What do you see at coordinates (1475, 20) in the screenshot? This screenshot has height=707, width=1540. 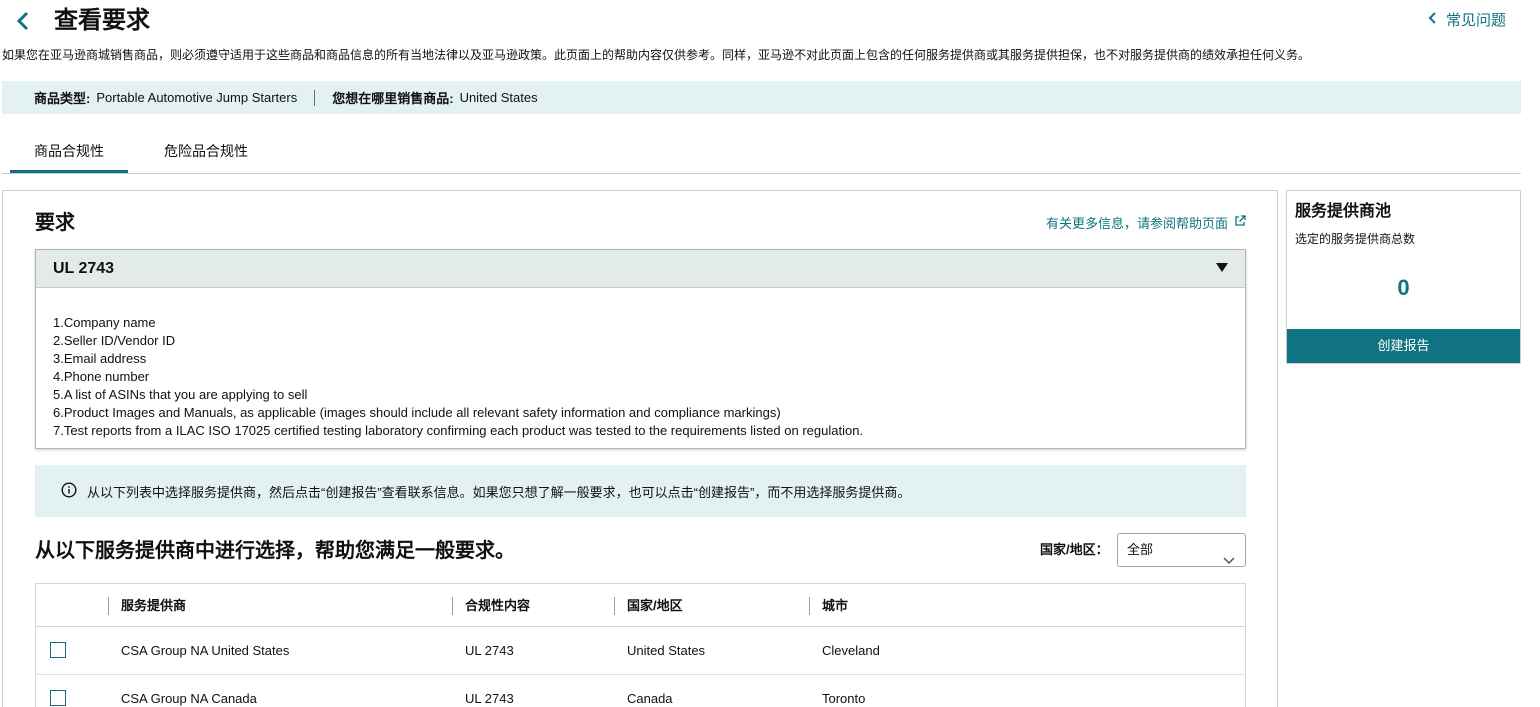 I see `faq-label: 常见问题` at bounding box center [1475, 20].